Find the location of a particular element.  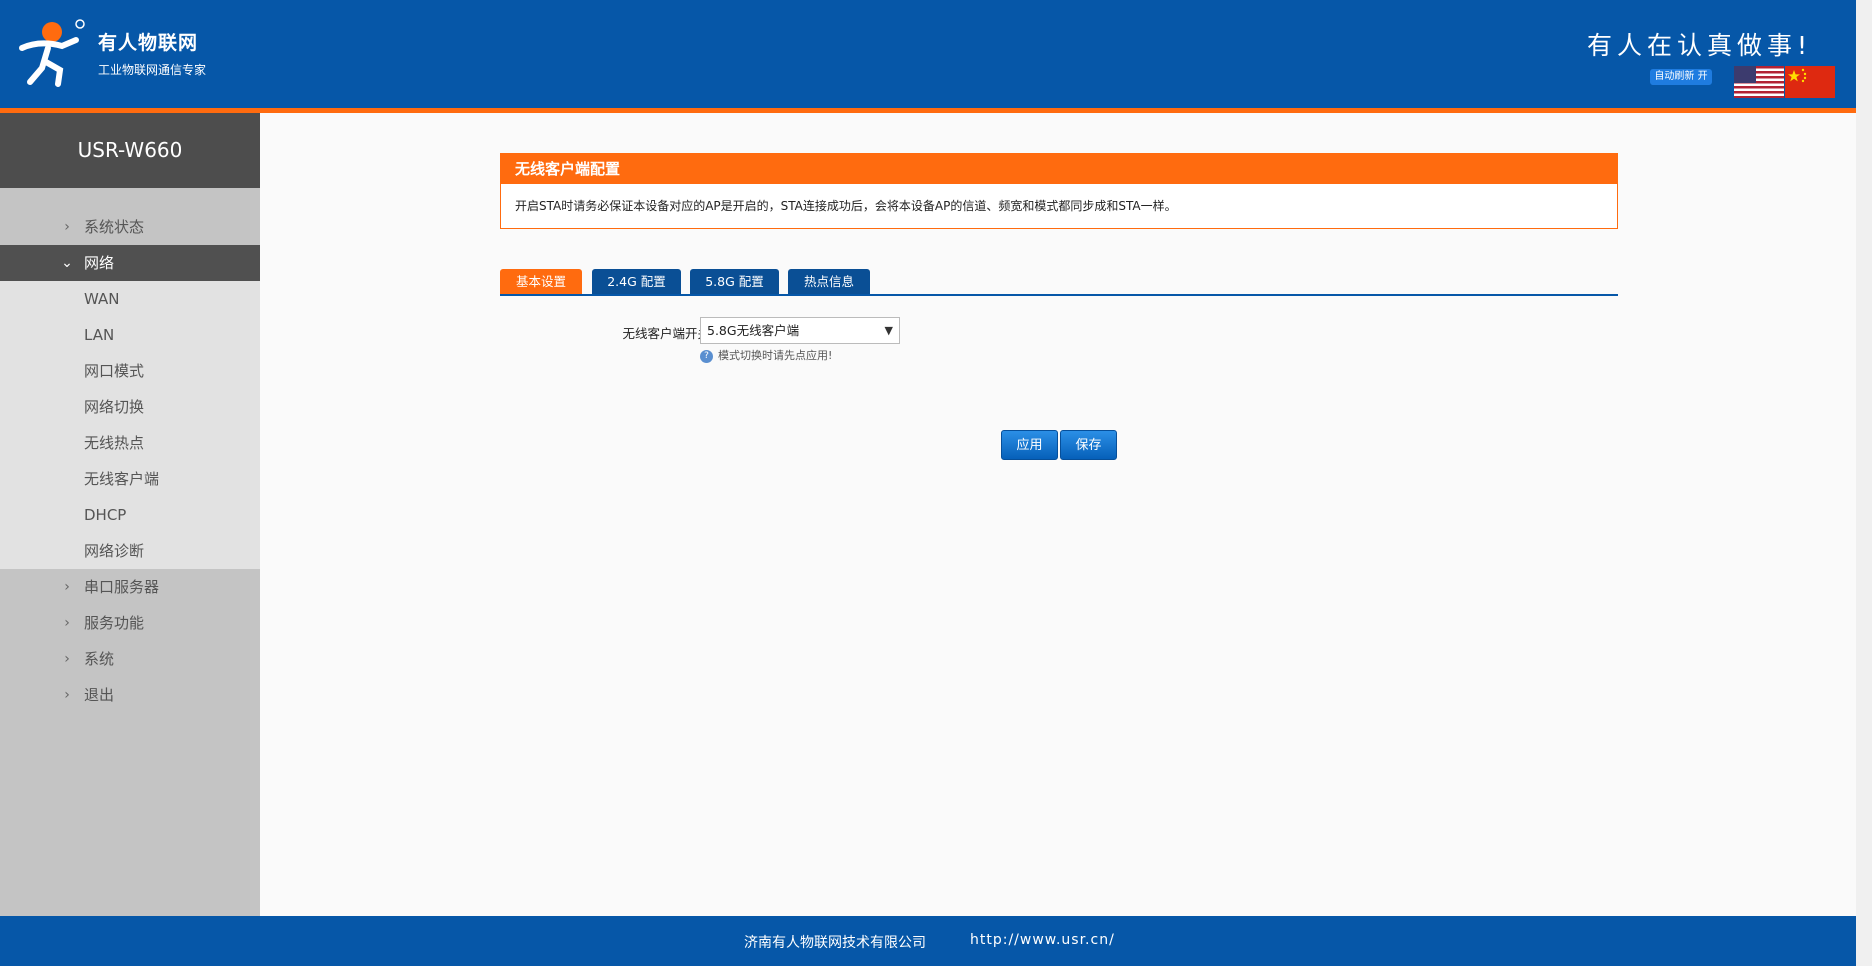

sidebar-item-services: › 服务功能 is located at coordinates (130, 623).